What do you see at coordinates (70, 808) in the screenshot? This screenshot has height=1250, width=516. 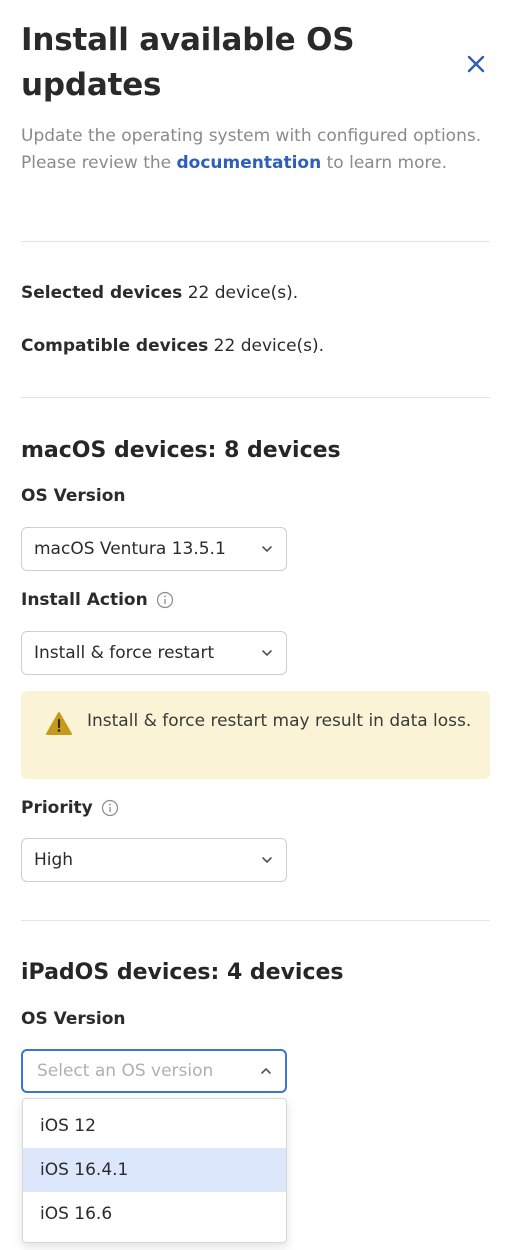 I see `priority-label: Priority` at bounding box center [70, 808].